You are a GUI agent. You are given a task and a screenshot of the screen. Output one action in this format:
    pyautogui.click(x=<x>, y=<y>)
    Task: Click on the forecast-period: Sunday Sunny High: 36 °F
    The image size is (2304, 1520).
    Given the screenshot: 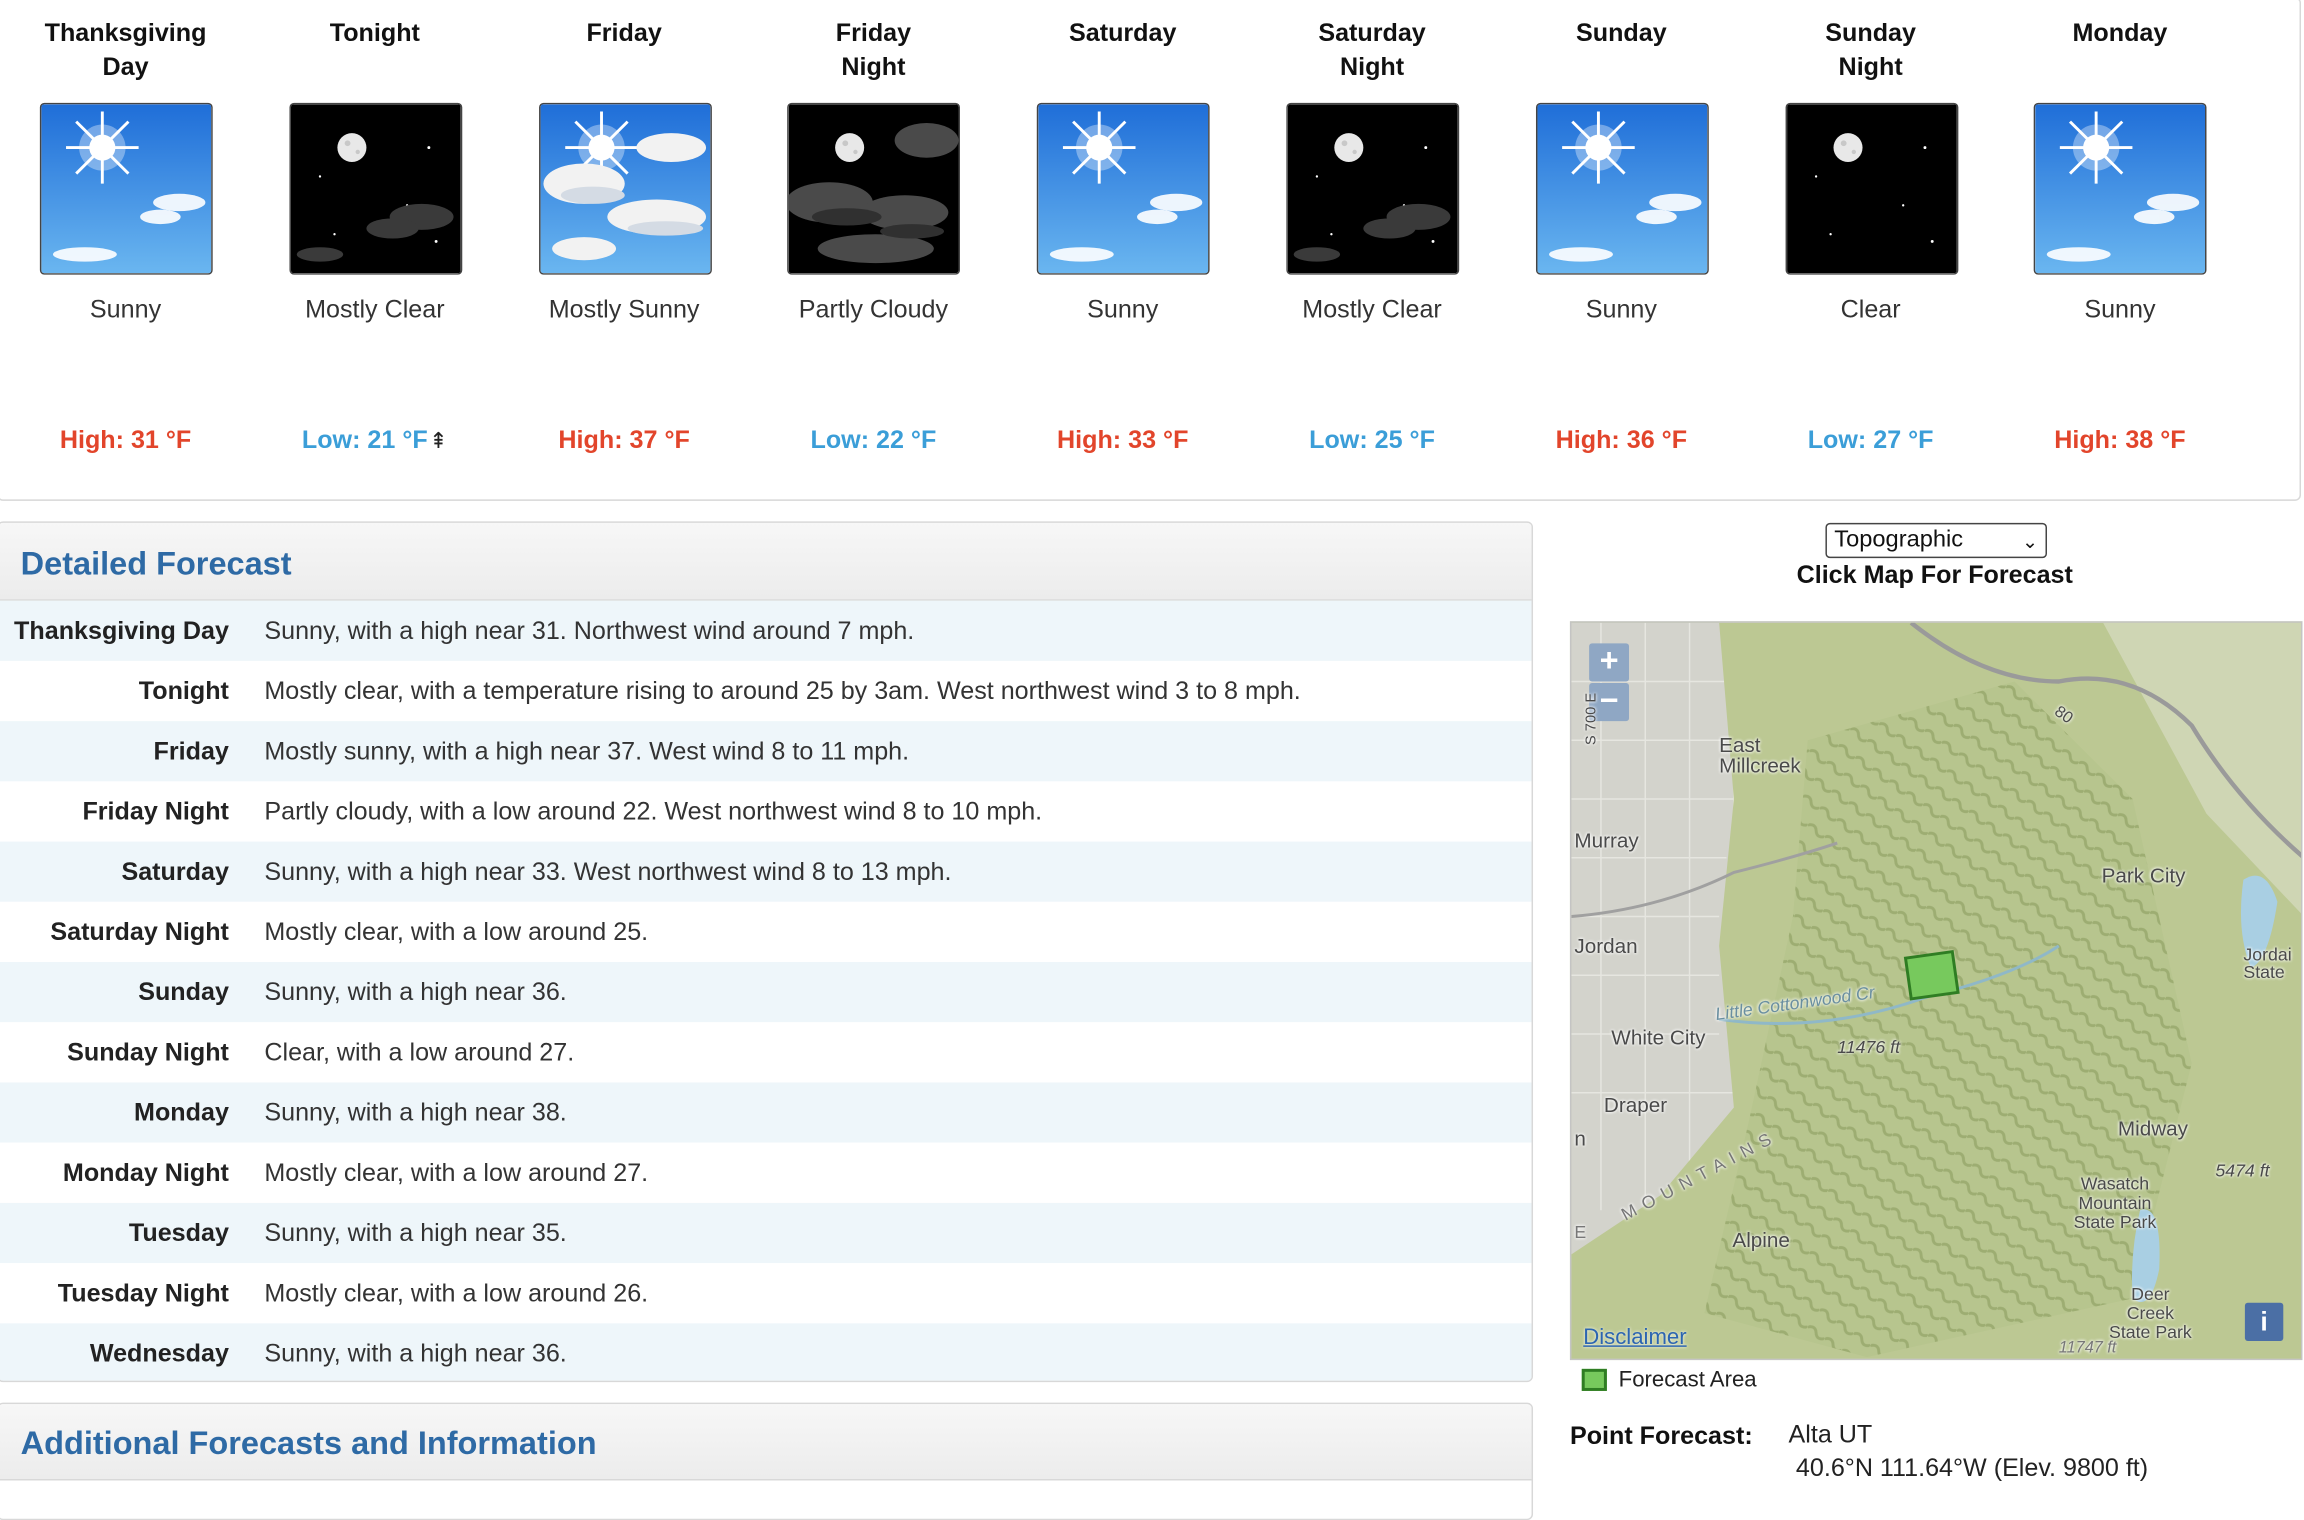 What is the action you would take?
    pyautogui.click(x=1621, y=249)
    